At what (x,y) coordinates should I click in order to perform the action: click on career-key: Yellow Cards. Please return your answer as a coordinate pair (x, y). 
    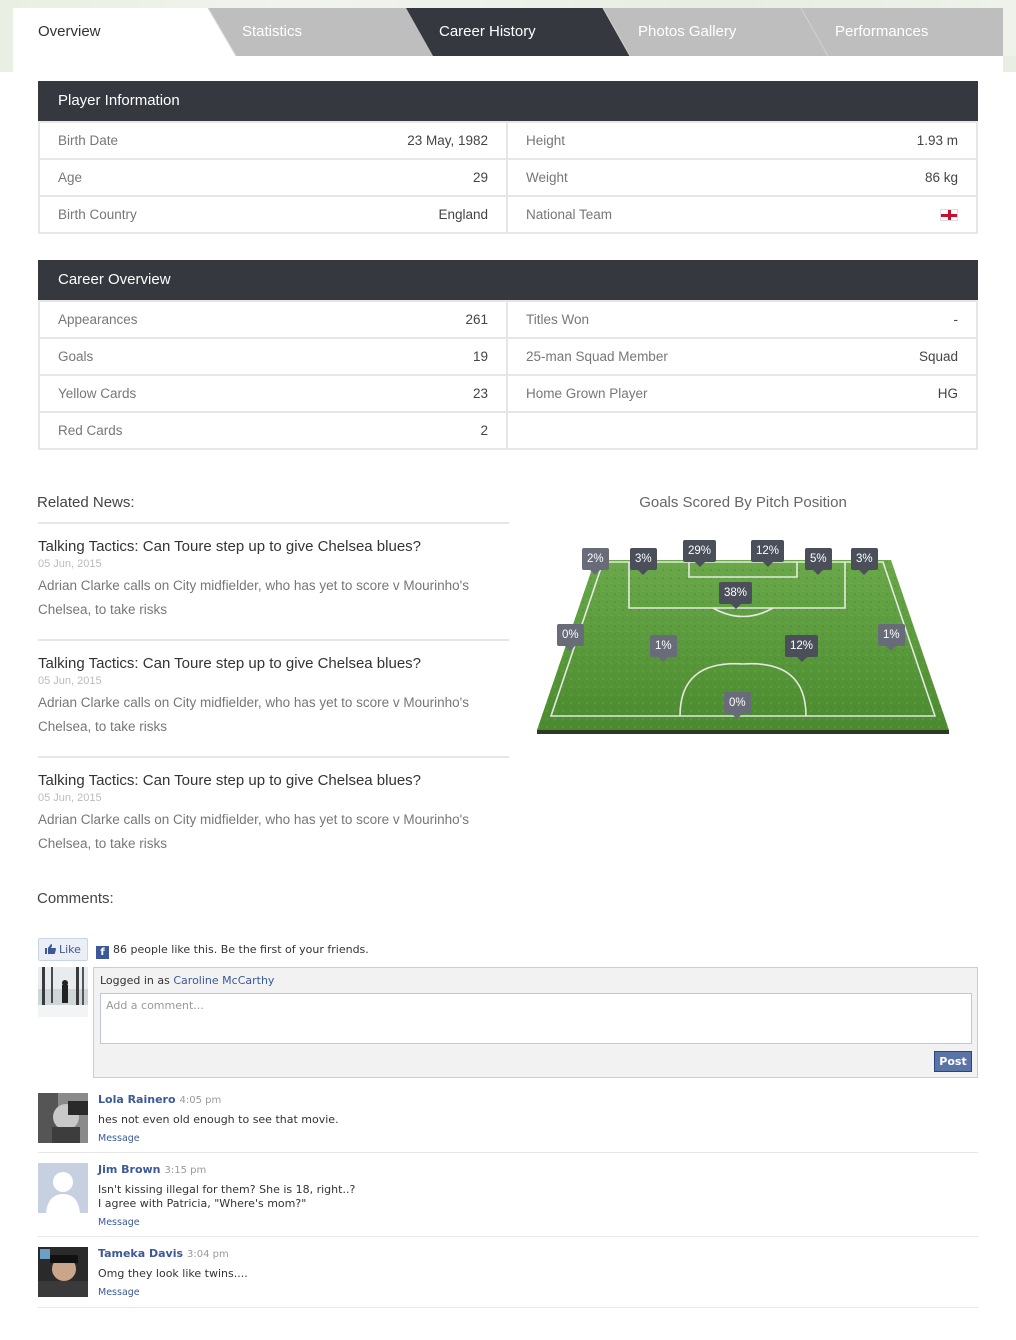
    Looking at the image, I should click on (97, 393).